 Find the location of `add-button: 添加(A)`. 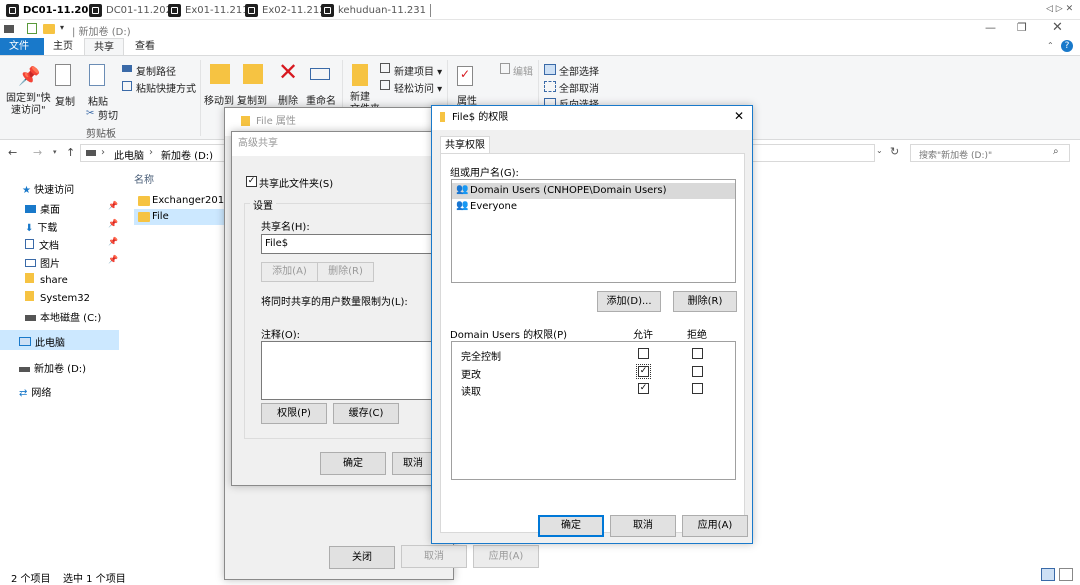

add-button: 添加(A) is located at coordinates (289, 272).